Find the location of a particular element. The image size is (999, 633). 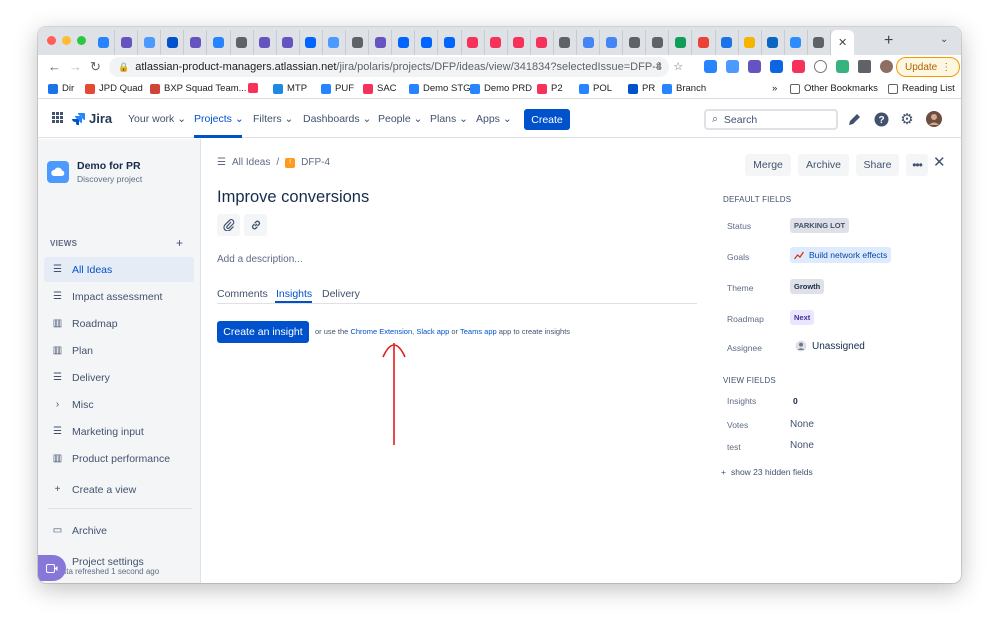

new-tab-button: + is located at coordinates (888, 41).